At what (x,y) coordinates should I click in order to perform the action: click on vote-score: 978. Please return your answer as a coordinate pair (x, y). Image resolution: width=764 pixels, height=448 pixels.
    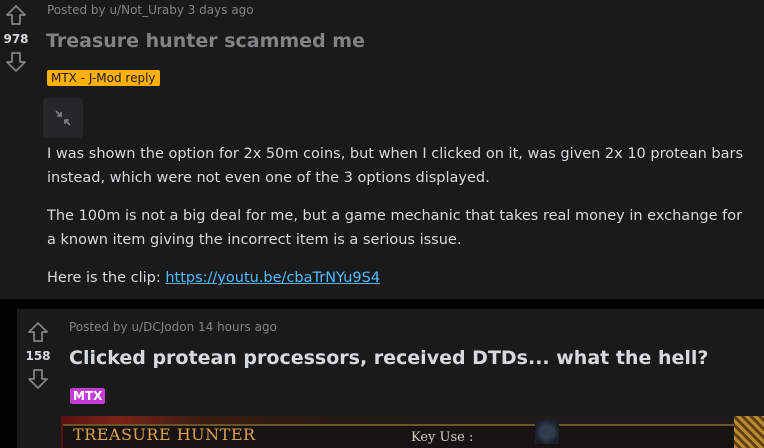
    Looking at the image, I should click on (16, 39).